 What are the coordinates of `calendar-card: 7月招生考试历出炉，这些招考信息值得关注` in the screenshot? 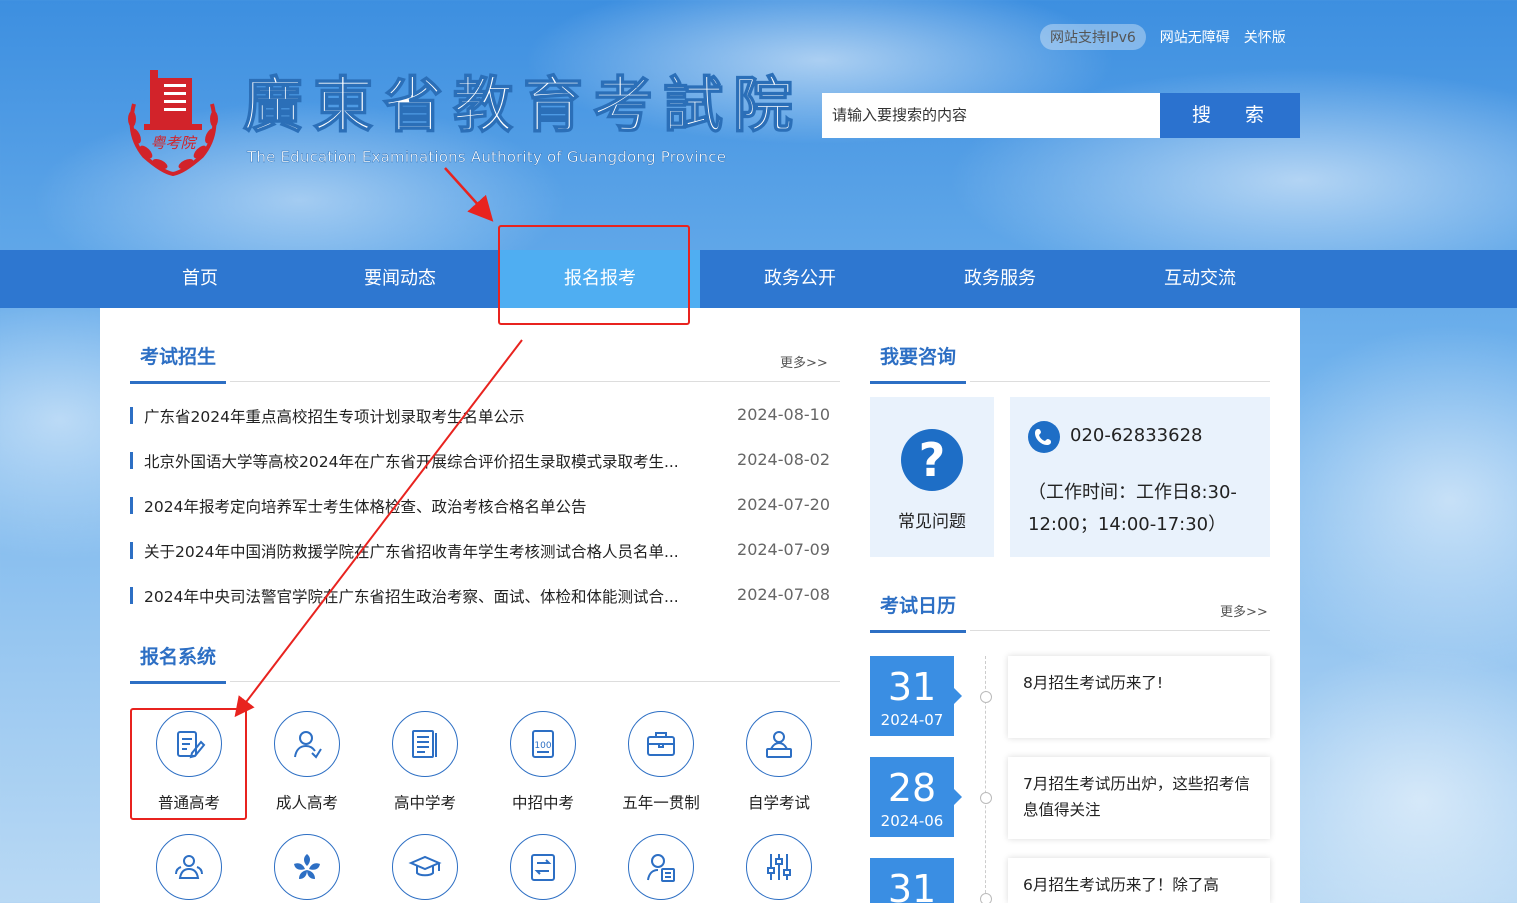 It's located at (1139, 798).